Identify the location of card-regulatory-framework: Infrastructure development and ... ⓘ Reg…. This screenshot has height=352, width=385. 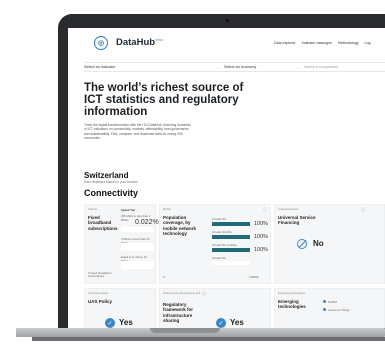
(215, 308).